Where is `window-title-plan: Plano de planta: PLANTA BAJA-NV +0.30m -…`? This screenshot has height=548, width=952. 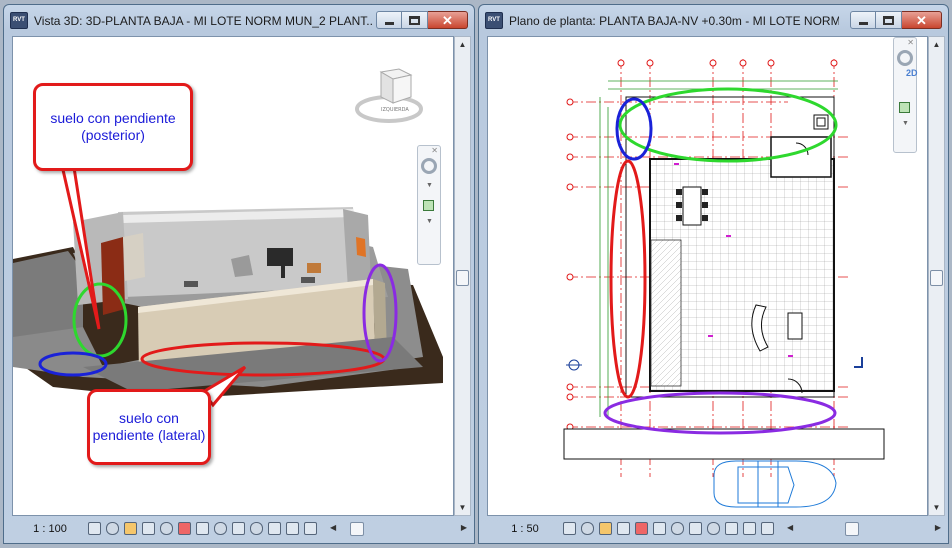
window-title-plan: Plano de planta: PLANTA BAJA-NV +0.30m -… is located at coordinates (674, 21).